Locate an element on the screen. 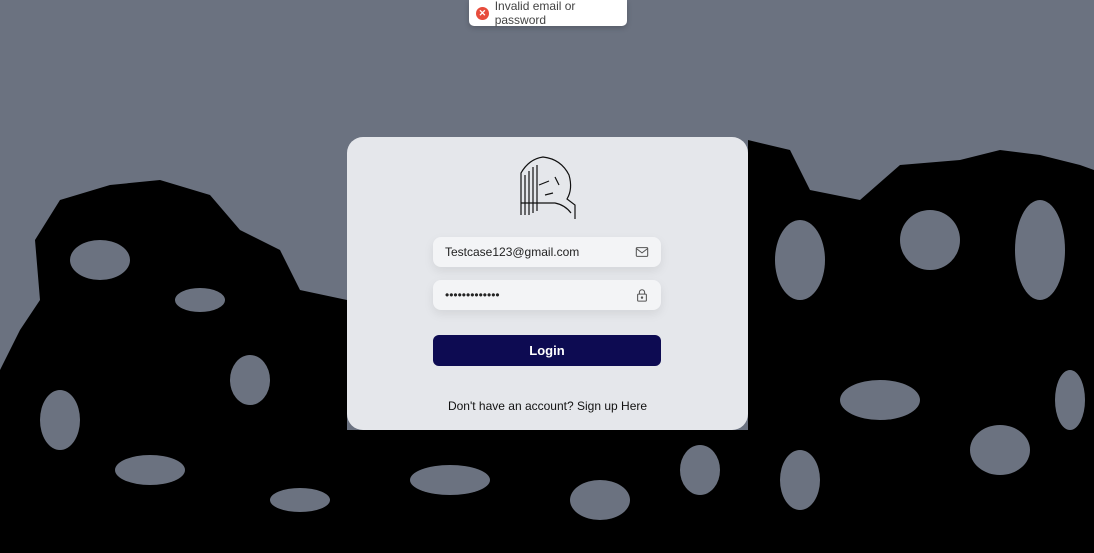 The width and height of the screenshot is (1094, 553). signup-link: Sign up Here is located at coordinates (612, 406).